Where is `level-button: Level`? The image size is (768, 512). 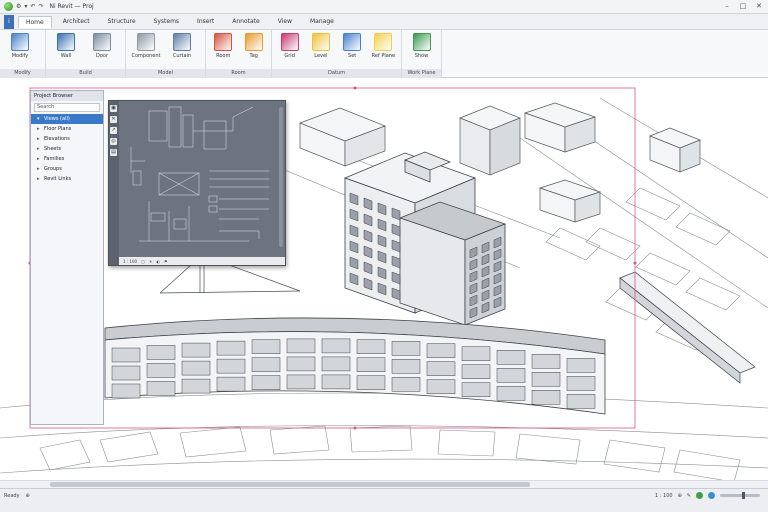 level-button: Level is located at coordinates (320, 46).